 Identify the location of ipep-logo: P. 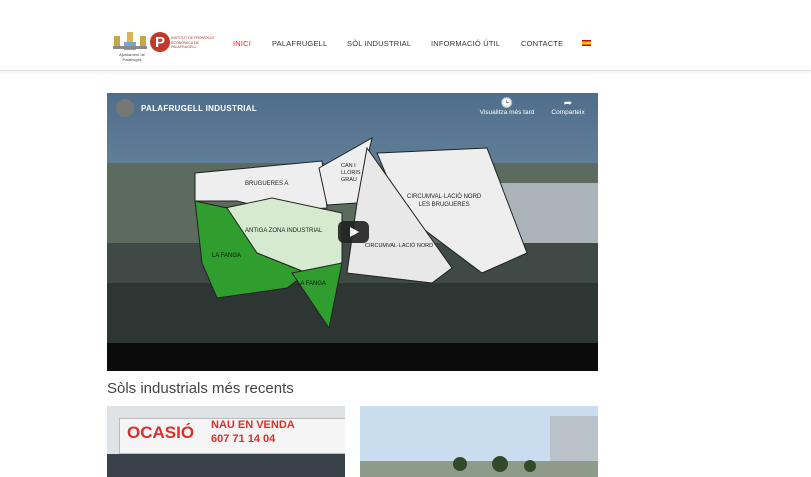
(160, 42).